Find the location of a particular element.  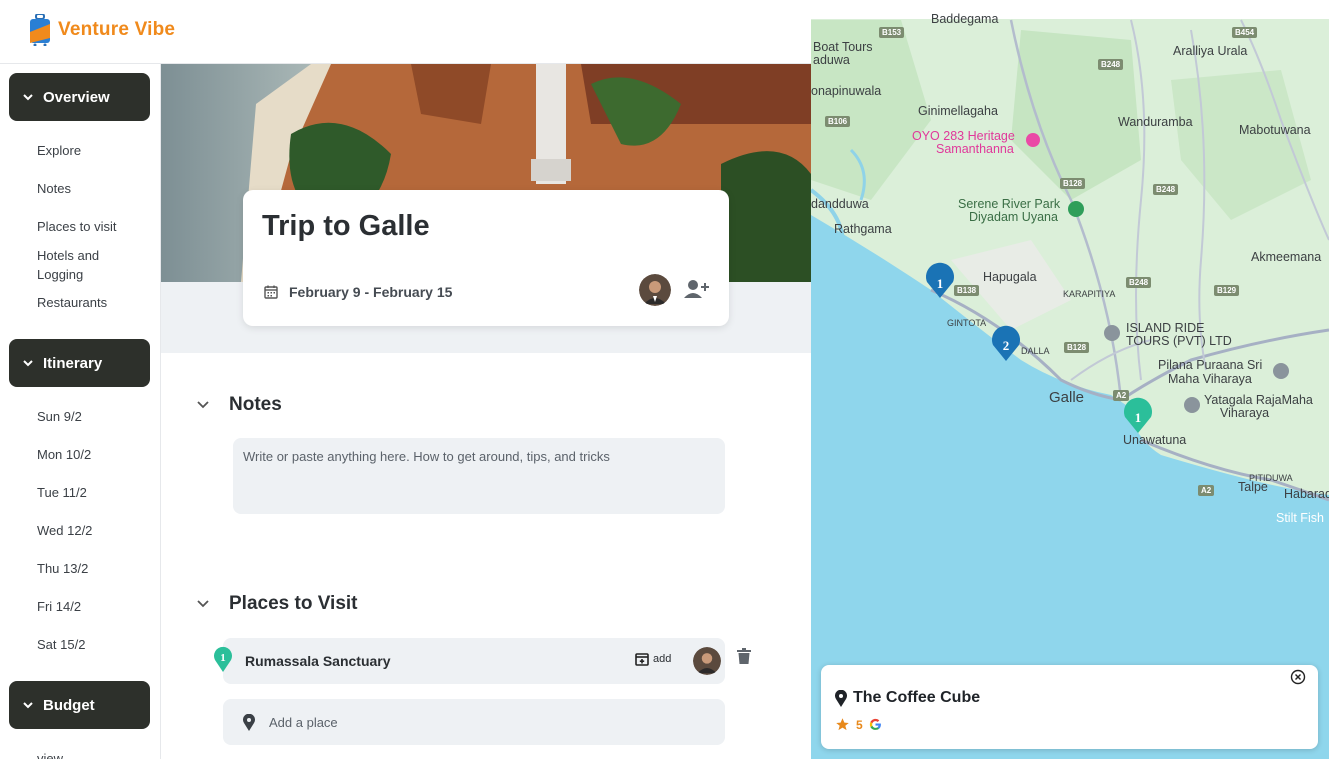

trip-dates: February 9 - February 15 is located at coordinates (357, 292).